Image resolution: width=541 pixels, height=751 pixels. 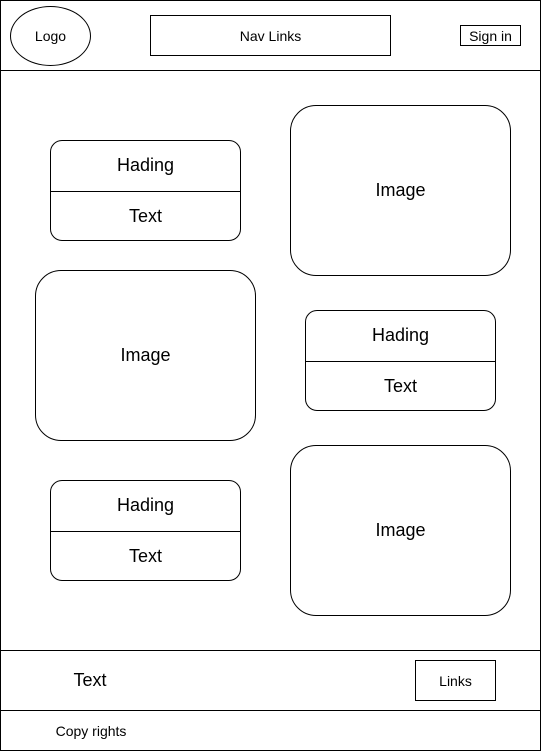 I want to click on footer-links-button: Links, so click(x=455, y=680).